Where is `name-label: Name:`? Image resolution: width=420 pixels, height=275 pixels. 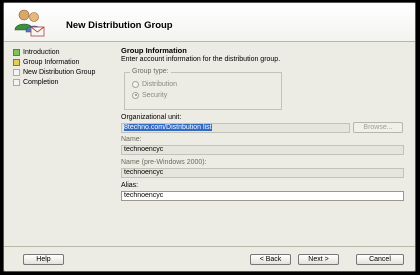
name-label: Name: is located at coordinates (131, 139).